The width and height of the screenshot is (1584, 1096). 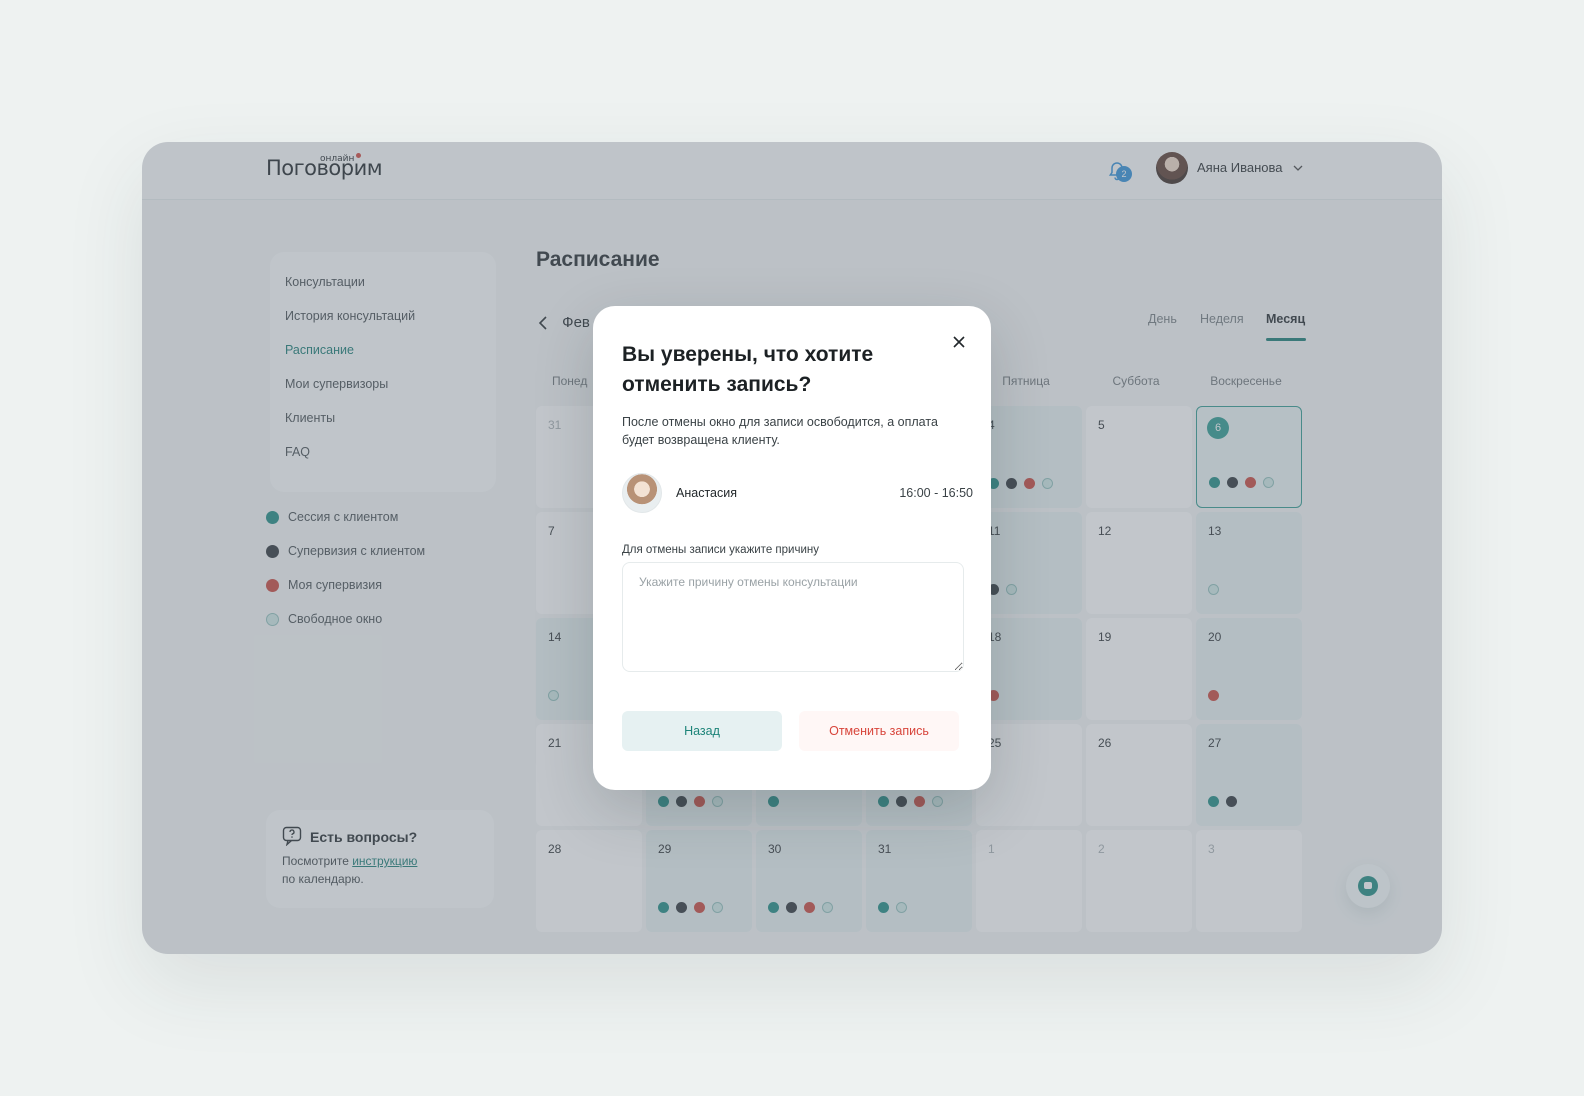 What do you see at coordinates (748, 369) in the screenshot?
I see `dialog-title: Вы уверены, что хотите отменить запись?` at bounding box center [748, 369].